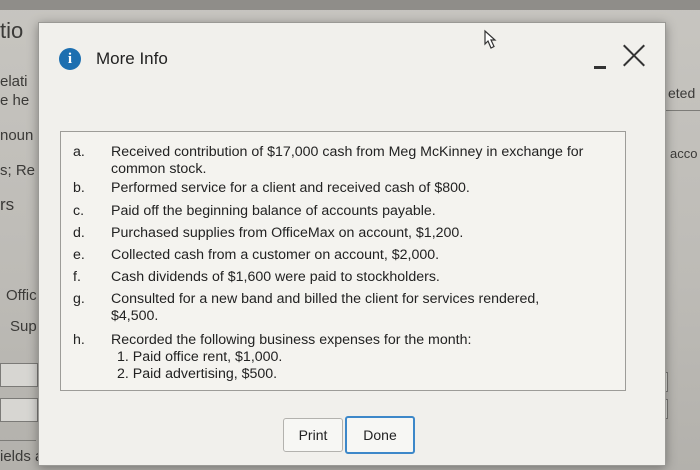 The height and width of the screenshot is (470, 700). Describe the element at coordinates (23, 326) in the screenshot. I see `background-text: Sup` at that location.